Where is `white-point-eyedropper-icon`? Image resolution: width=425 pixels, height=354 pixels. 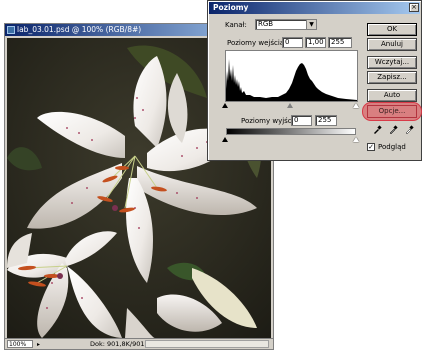
white-point-eyedropper-icon is located at coordinates (409, 130).